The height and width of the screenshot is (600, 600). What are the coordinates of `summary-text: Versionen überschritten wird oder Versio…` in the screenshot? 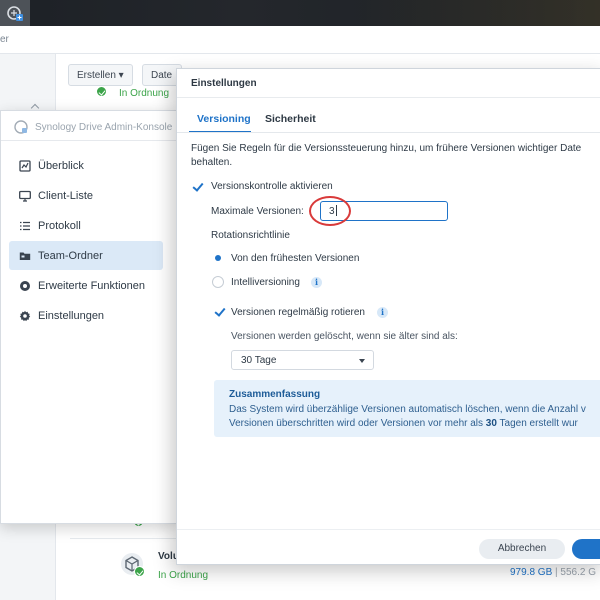 It's located at (357, 423).